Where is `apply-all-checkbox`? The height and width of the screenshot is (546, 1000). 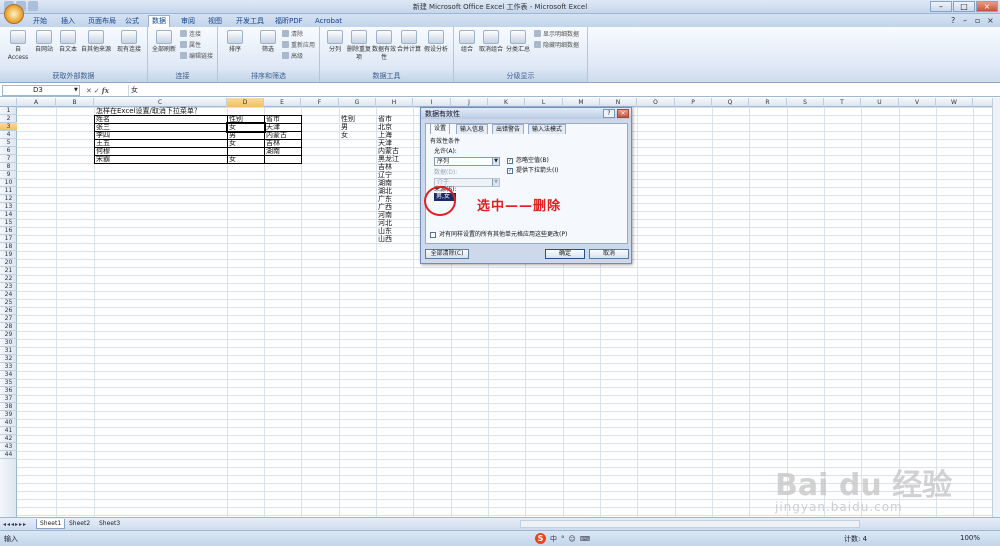
apply-all-checkbox is located at coordinates (433, 235).